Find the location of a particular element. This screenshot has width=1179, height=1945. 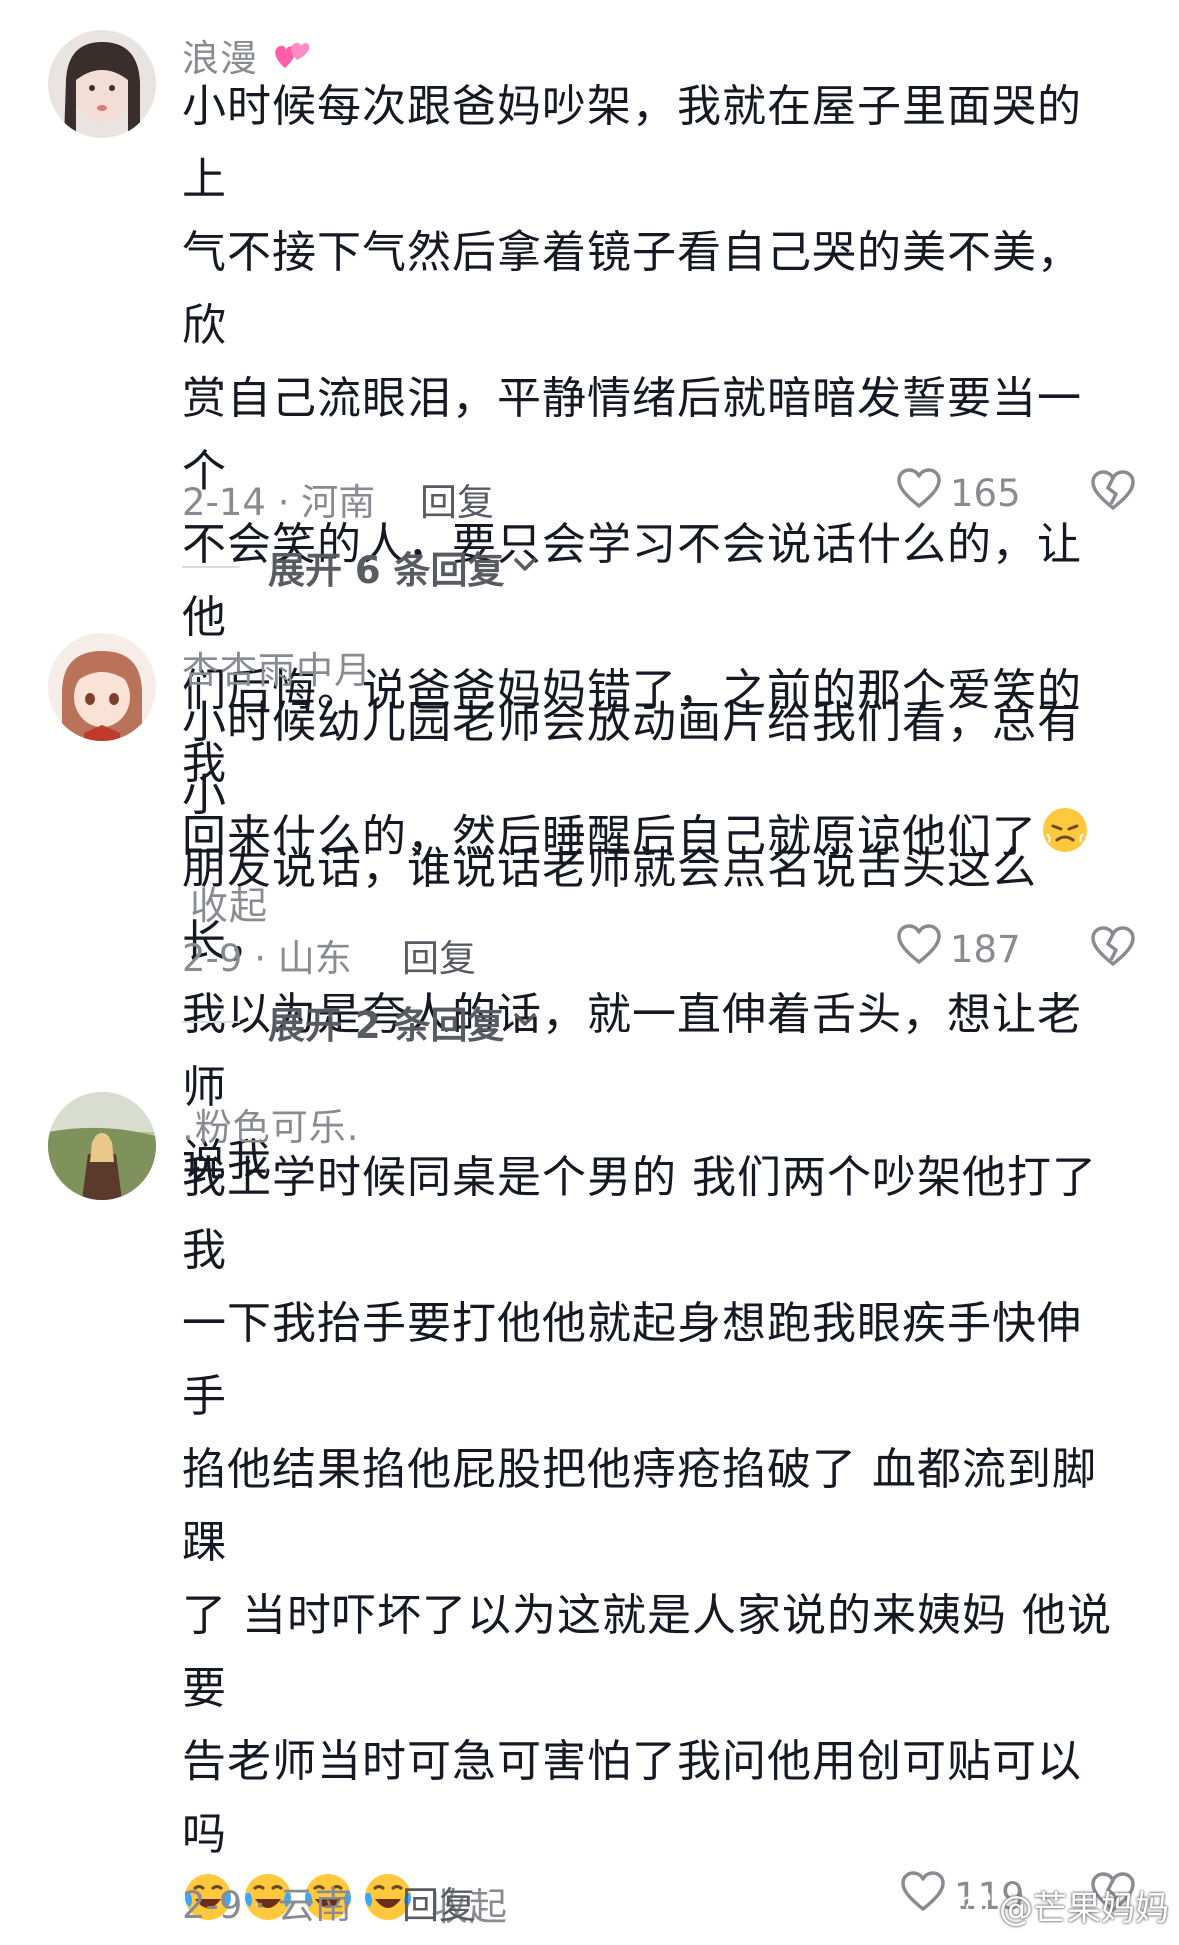

like-count: 187 is located at coordinates (985, 949).